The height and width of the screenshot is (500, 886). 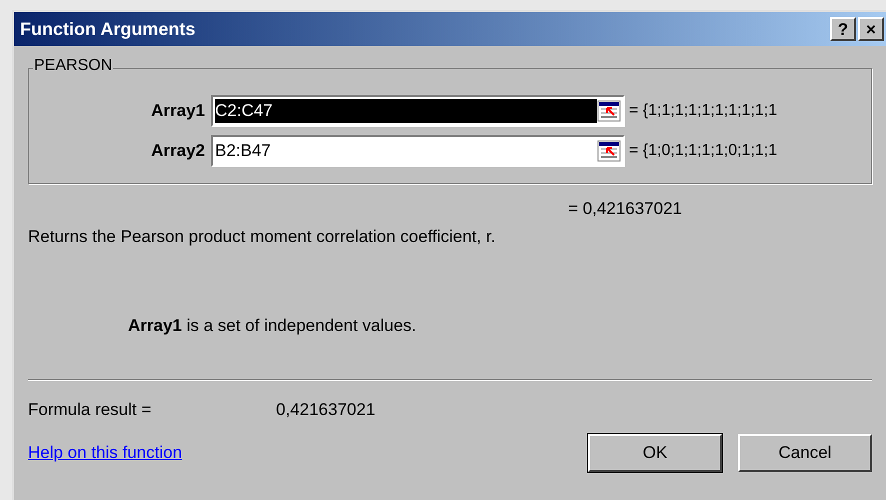 I want to click on dialog-button: OK, so click(x=655, y=453).